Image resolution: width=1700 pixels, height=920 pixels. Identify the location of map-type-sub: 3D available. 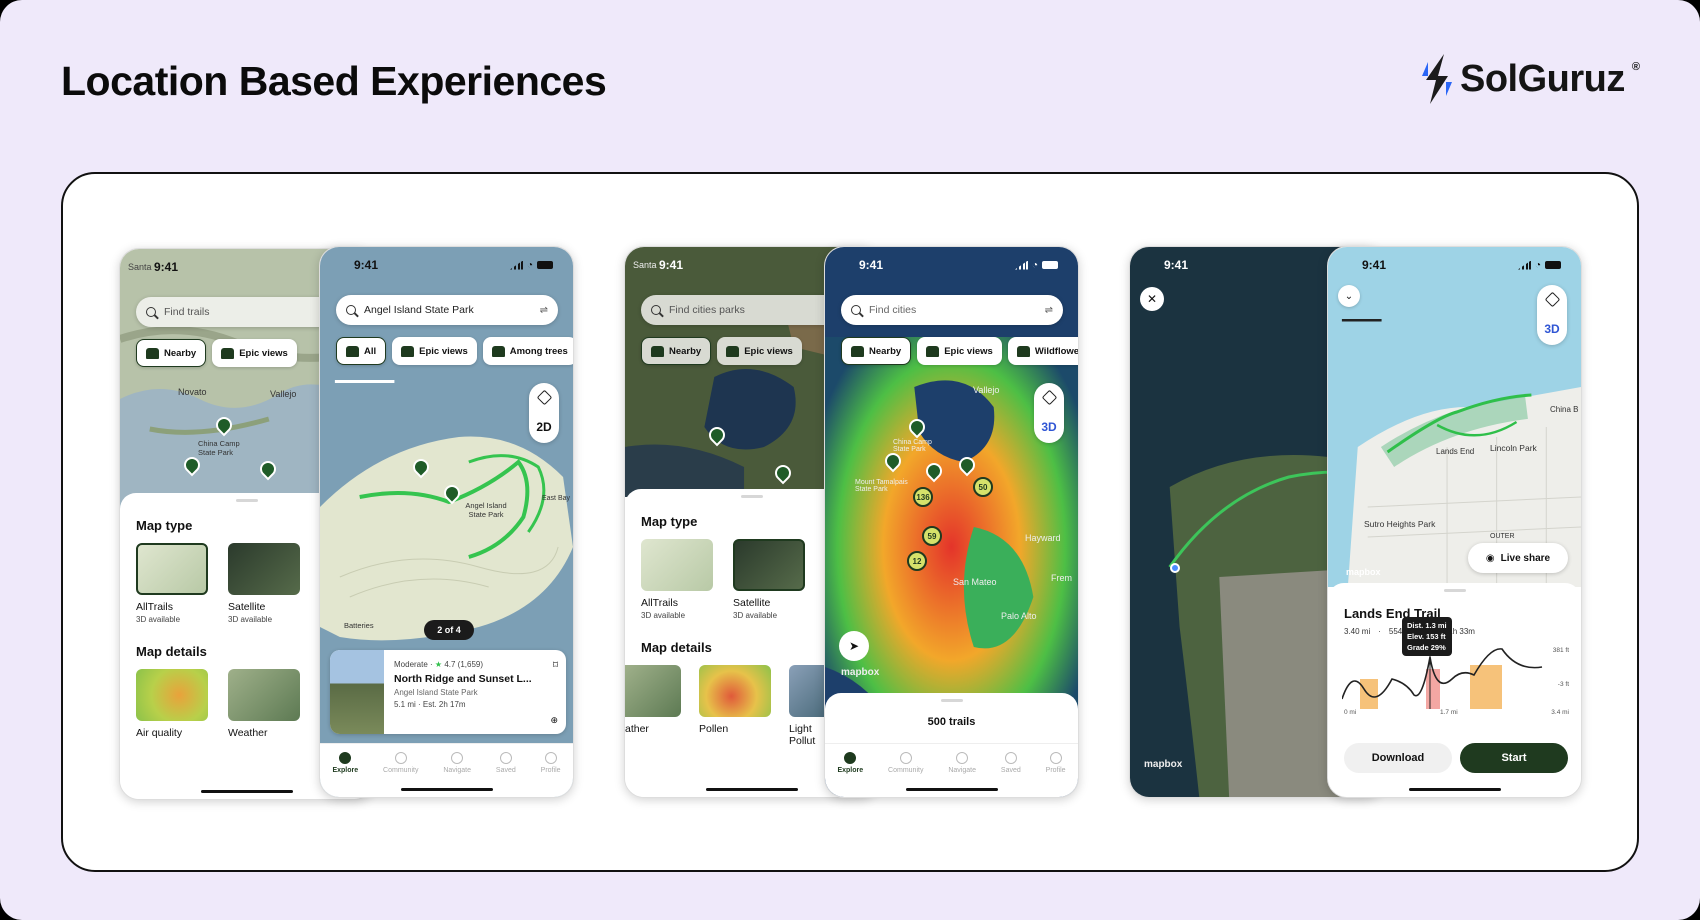
(158, 619).